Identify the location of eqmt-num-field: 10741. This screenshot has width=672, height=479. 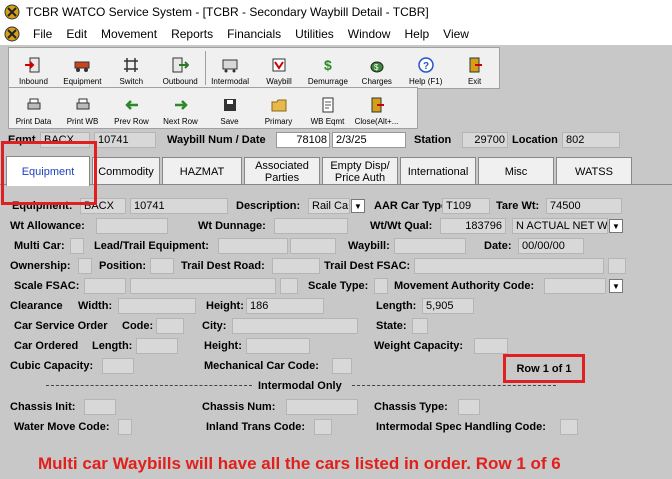
(125, 140).